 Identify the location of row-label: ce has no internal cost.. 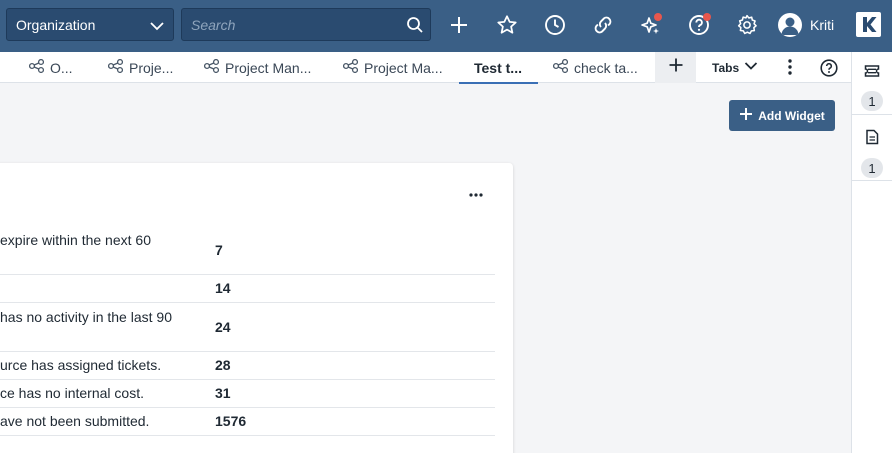
(72, 393).